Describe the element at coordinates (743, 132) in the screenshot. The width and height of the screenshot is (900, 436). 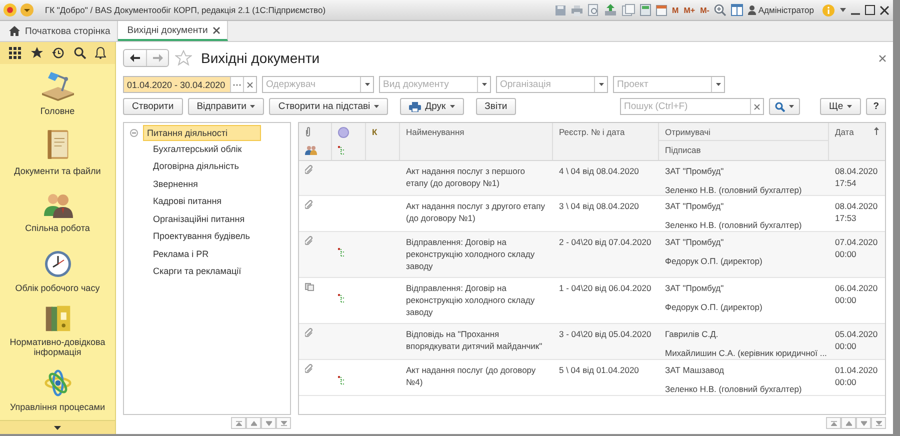
I see `column-header: Отримувачі` at that location.